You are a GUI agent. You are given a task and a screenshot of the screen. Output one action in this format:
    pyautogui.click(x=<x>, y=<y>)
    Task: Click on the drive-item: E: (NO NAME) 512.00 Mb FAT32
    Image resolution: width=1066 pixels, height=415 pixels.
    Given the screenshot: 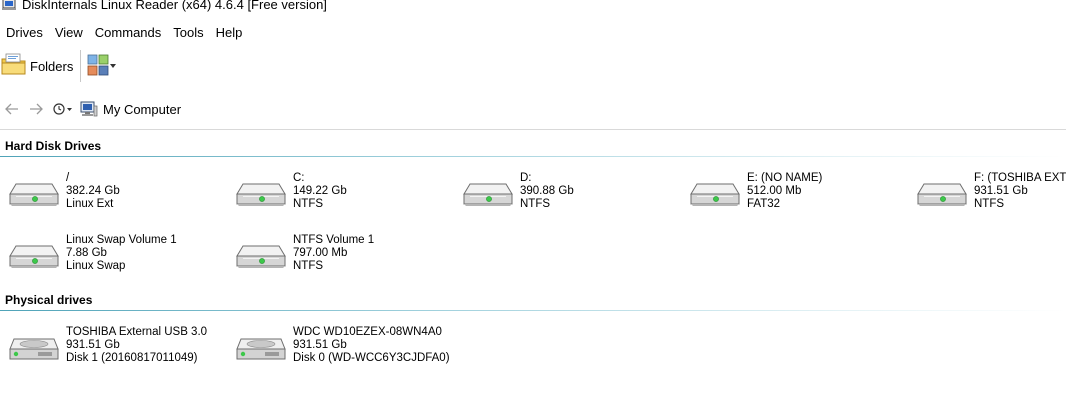 What is the action you would take?
    pyautogui.click(x=802, y=193)
    